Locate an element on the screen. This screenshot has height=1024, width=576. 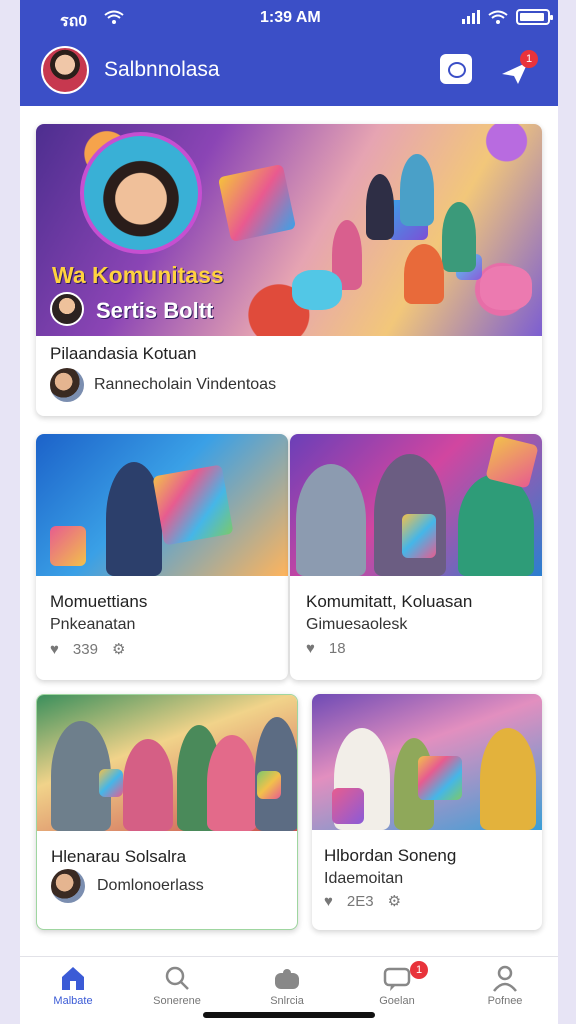
hero-caption-title: Wa Komunitass is located at coordinates (138, 275).